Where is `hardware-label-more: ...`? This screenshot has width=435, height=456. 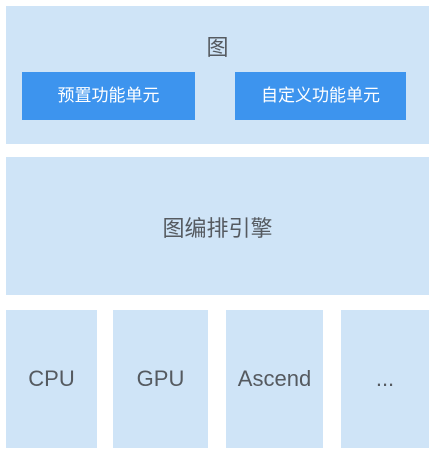
hardware-label-more: ... is located at coordinates (385, 378).